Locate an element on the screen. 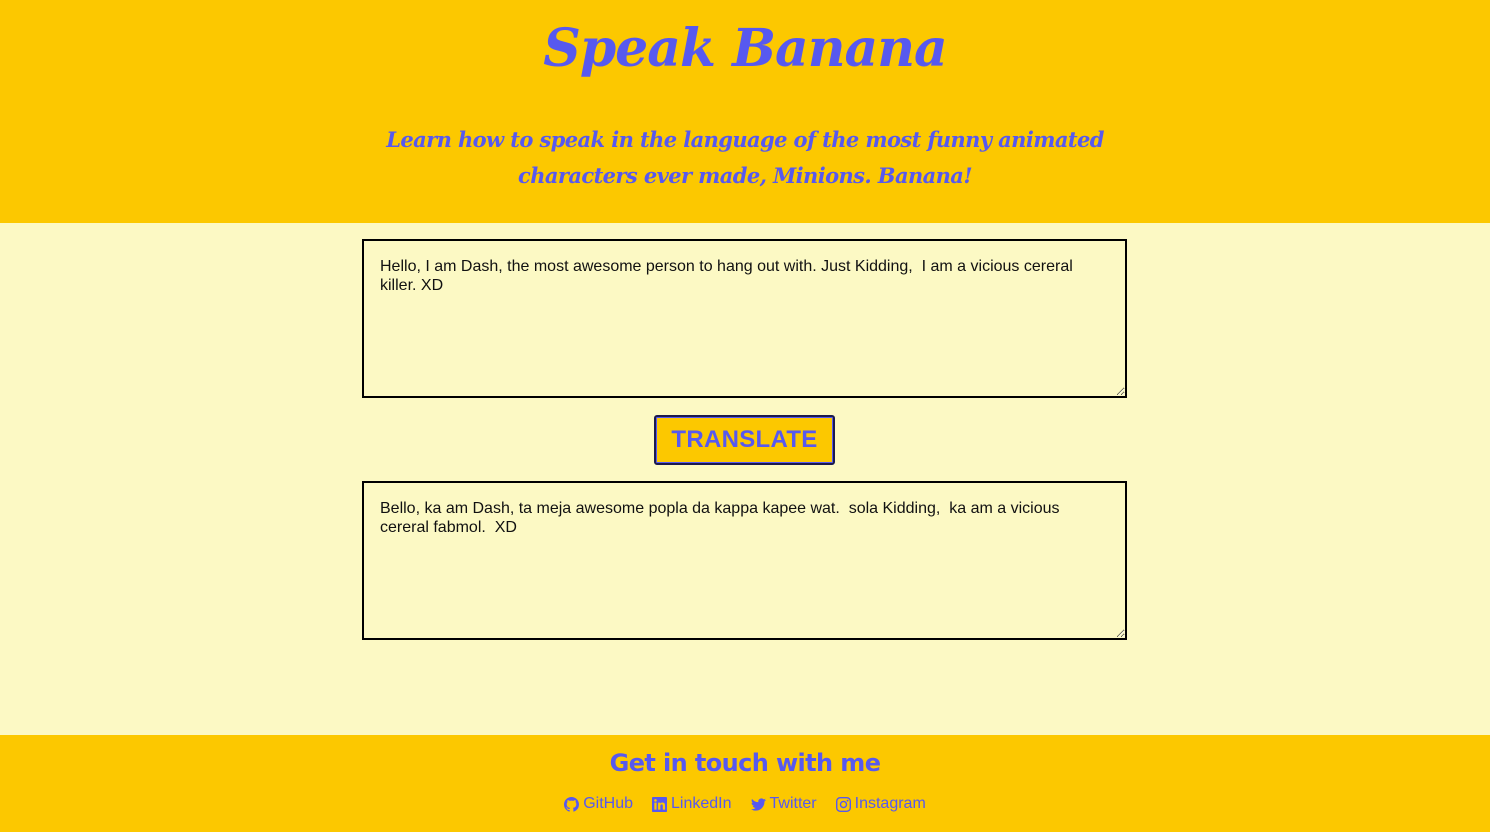  twitter-link: Twitter is located at coordinates (783, 804).